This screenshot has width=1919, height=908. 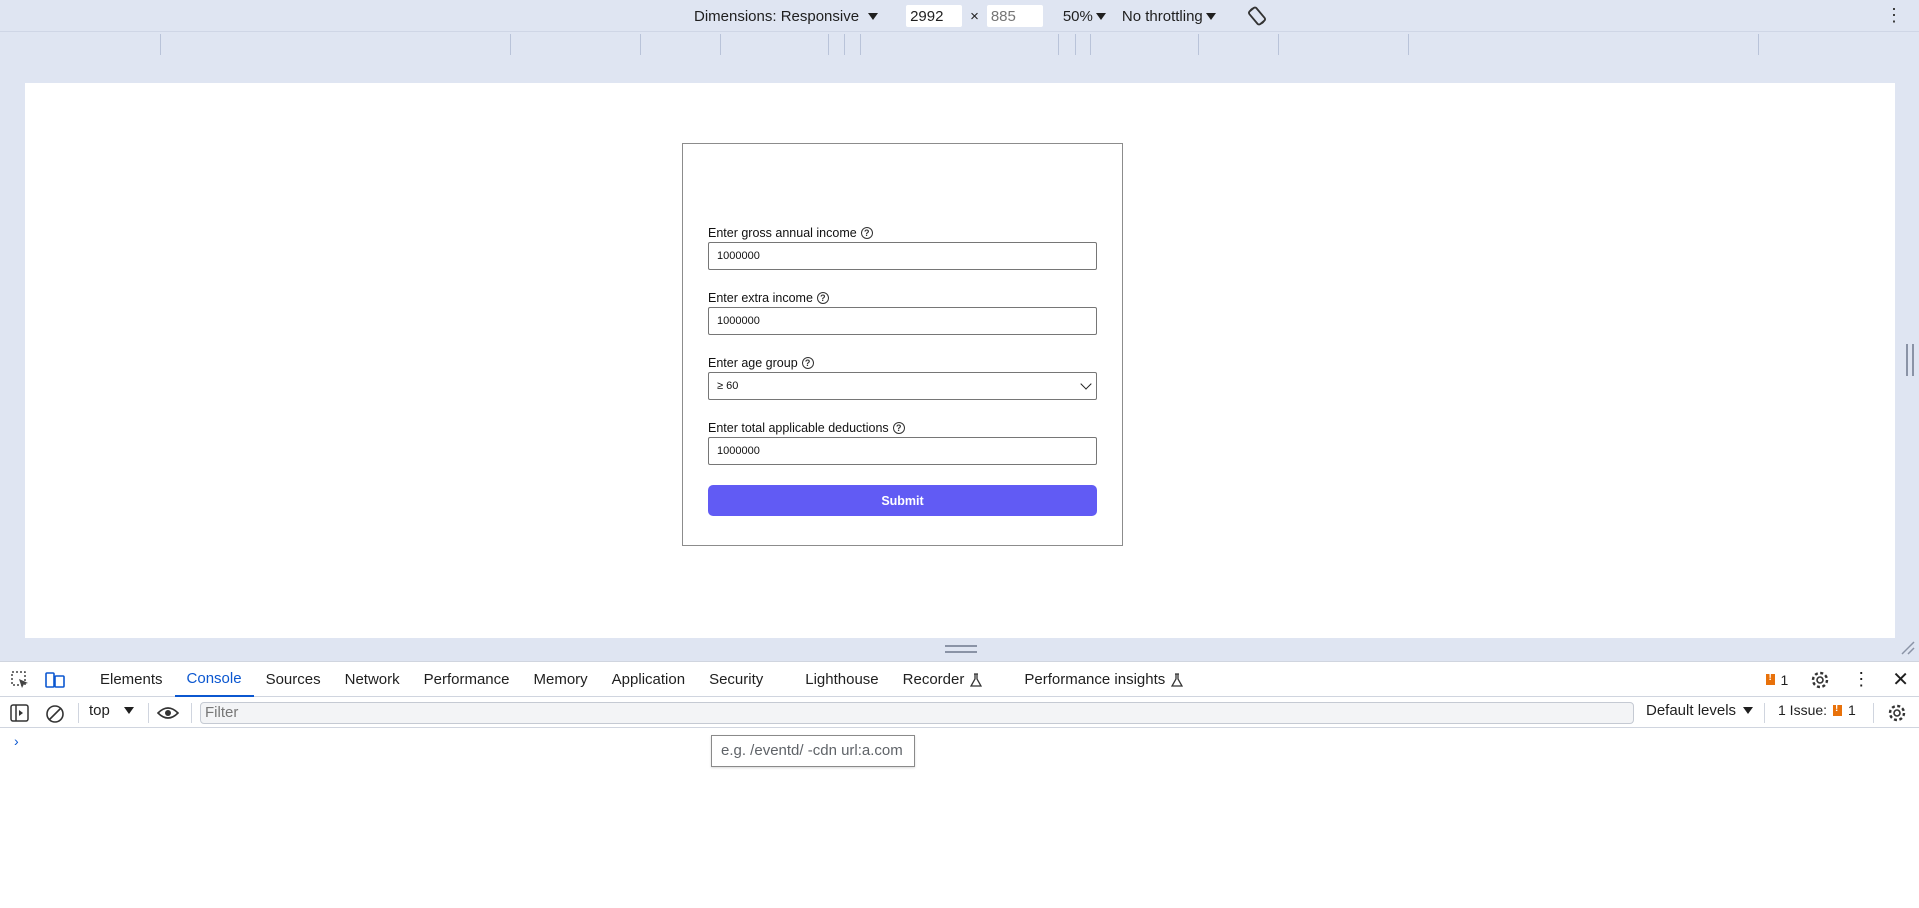 I want to click on more-options-icon: ⋮, so click(x=1894, y=15).